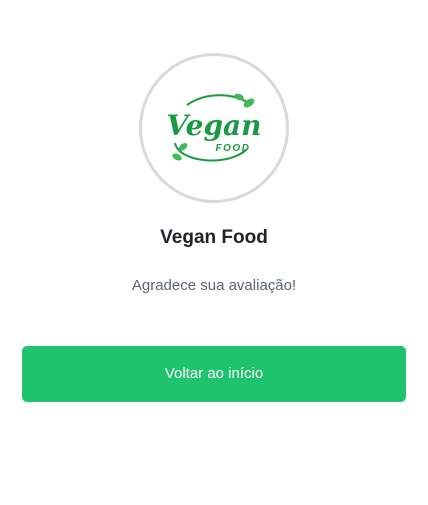 The image size is (428, 505). I want to click on store-name-heading: Vegan Food, so click(214, 237).